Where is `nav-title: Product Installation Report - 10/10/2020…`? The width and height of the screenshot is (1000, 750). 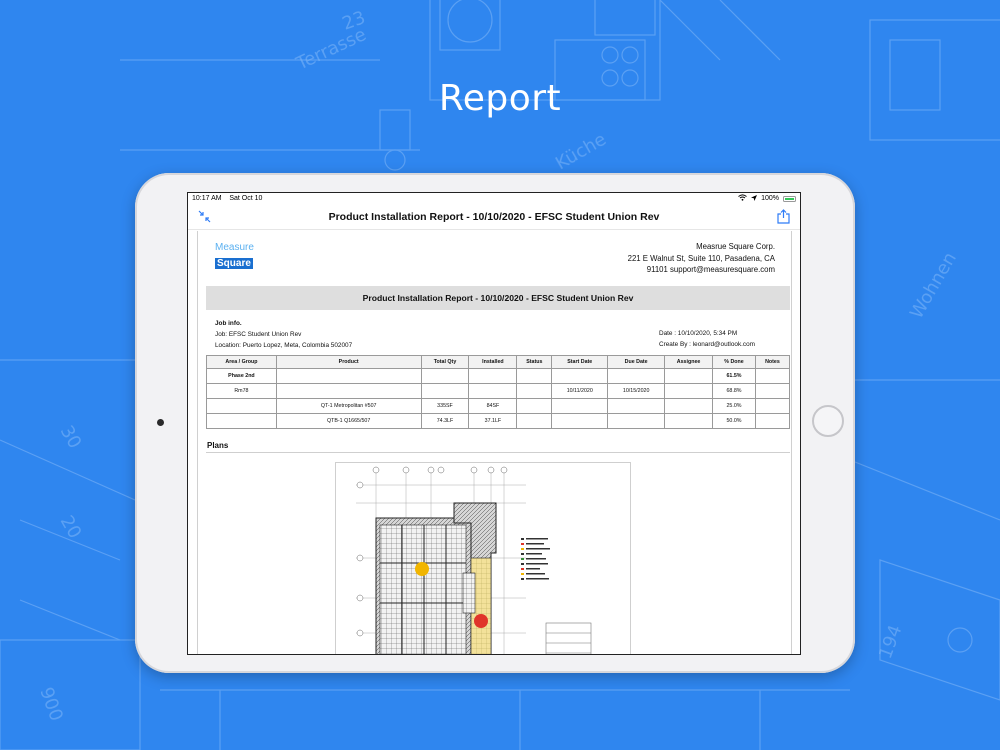
nav-title: Product Installation Report - 10/10/2020… is located at coordinates (494, 216).